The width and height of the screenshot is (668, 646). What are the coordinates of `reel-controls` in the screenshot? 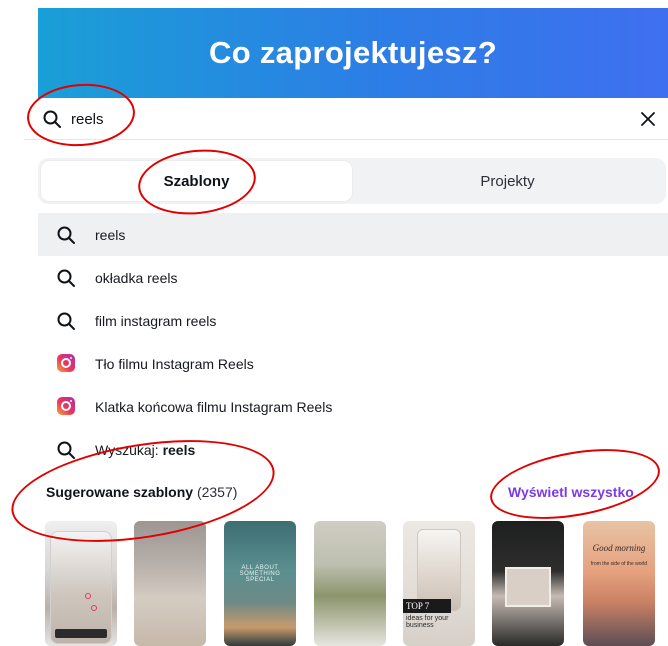 It's located at (81, 633).